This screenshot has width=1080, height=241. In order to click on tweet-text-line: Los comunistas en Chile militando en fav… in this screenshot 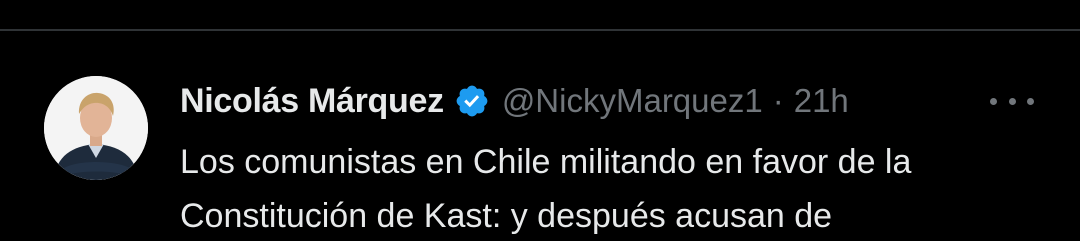, I will do `click(546, 162)`.